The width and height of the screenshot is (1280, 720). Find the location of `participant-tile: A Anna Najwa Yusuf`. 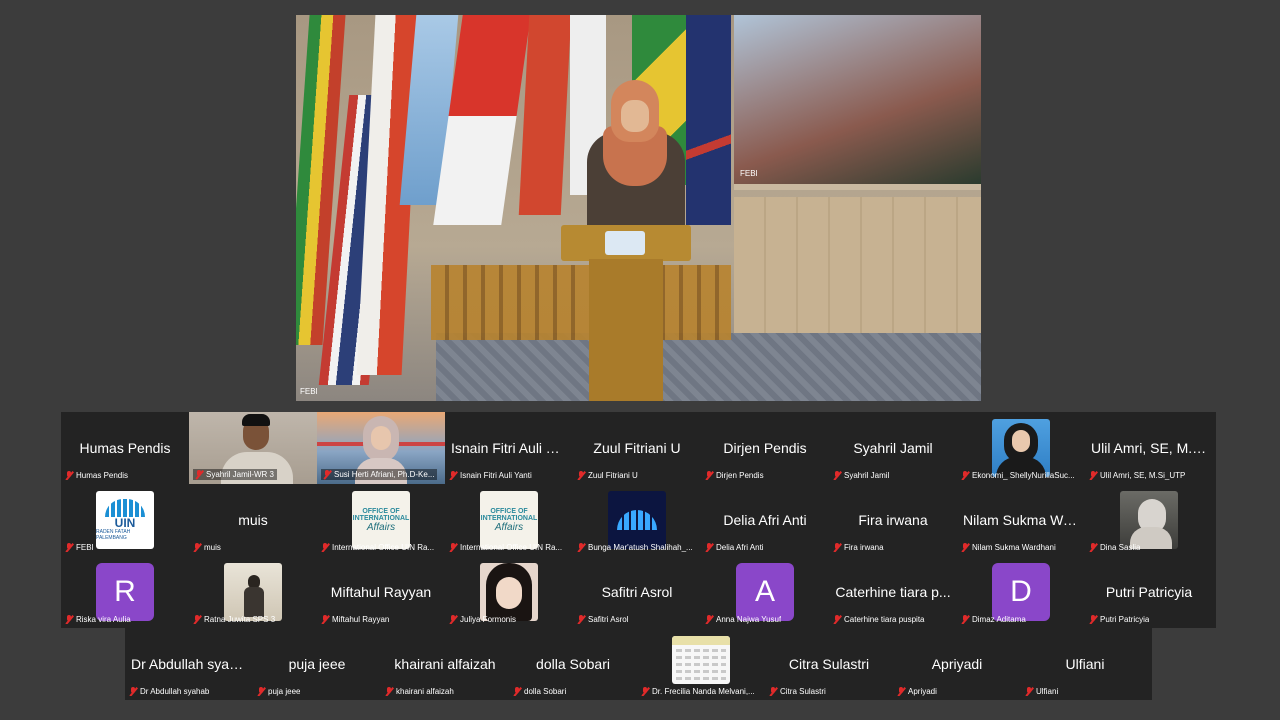

participant-tile: A Anna Najwa Yusuf is located at coordinates (765, 592).